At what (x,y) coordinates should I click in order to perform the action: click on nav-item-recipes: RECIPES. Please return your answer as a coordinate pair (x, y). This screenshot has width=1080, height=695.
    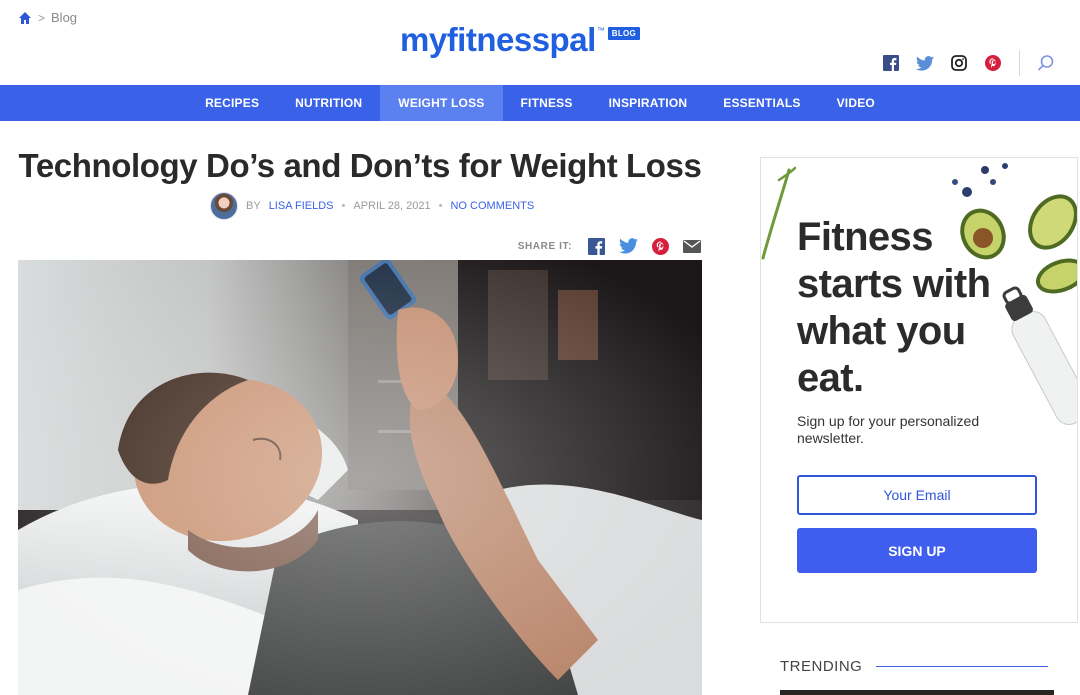
    Looking at the image, I should click on (232, 103).